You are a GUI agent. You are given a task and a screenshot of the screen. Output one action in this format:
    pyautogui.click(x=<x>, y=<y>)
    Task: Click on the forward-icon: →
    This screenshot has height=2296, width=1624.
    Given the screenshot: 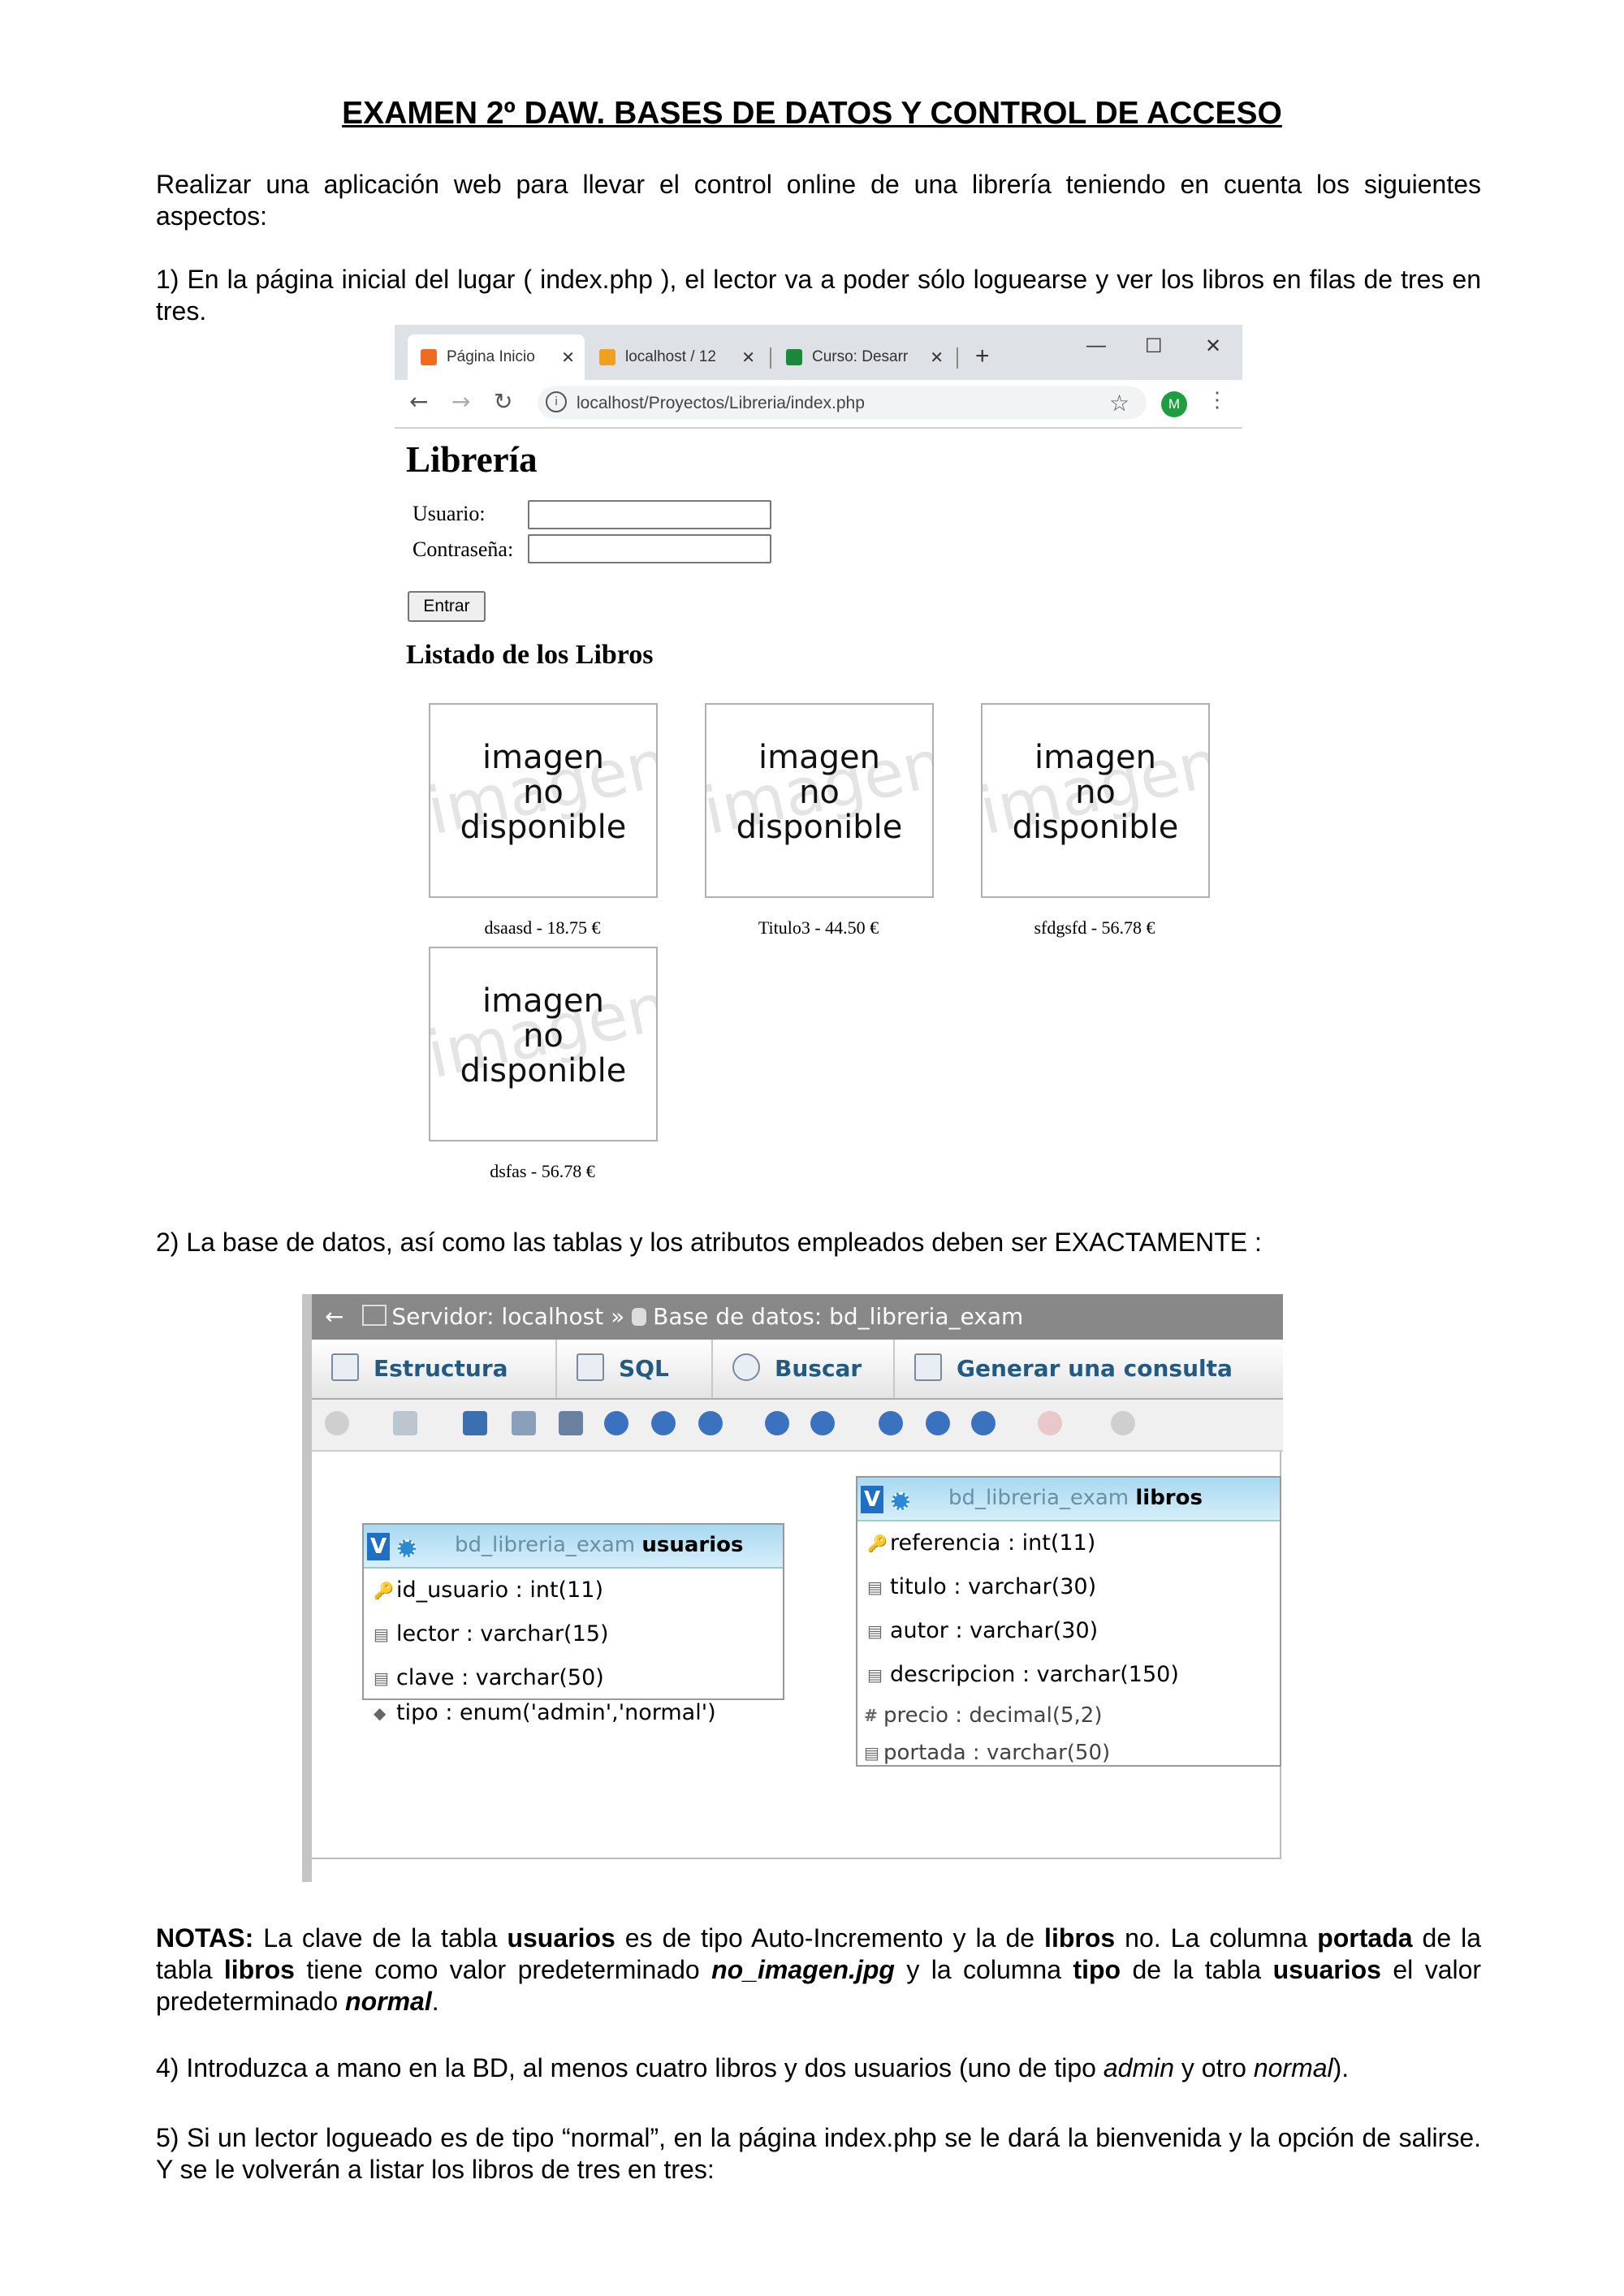 What is the action you would take?
    pyautogui.click(x=461, y=401)
    